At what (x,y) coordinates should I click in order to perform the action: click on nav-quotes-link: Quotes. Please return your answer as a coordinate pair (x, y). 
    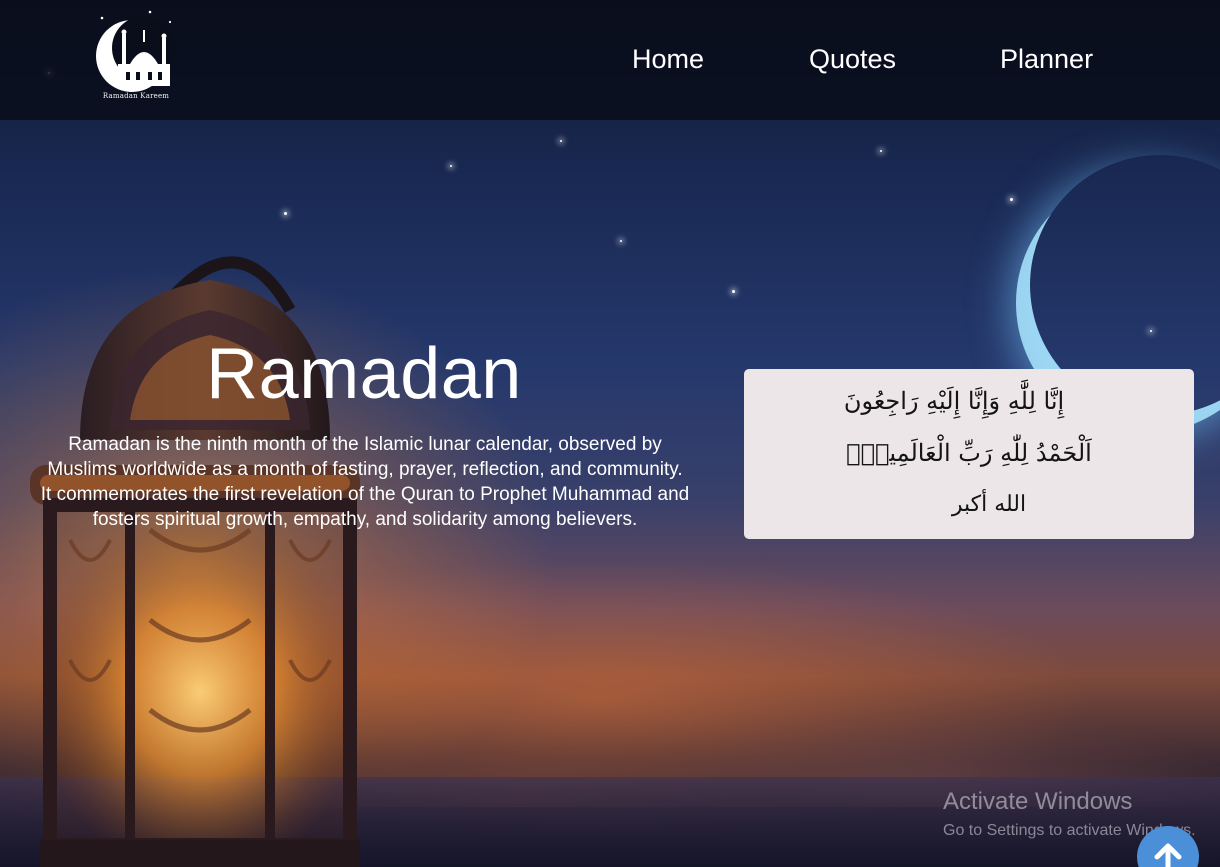
    Looking at the image, I should click on (852, 59).